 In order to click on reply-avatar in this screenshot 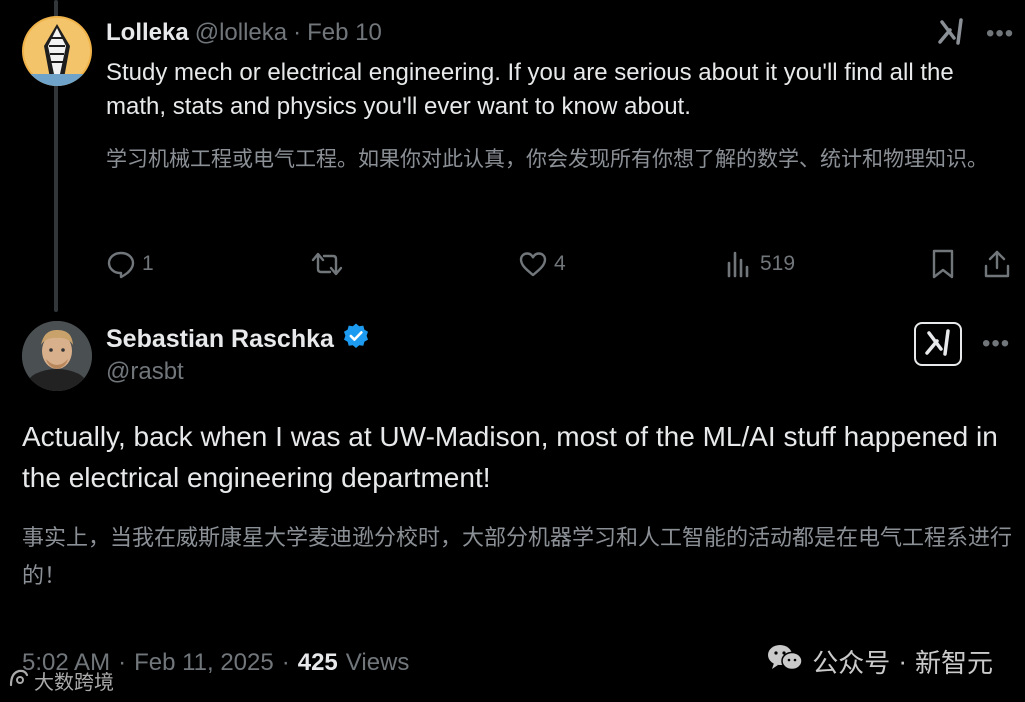, I will do `click(57, 51)`.